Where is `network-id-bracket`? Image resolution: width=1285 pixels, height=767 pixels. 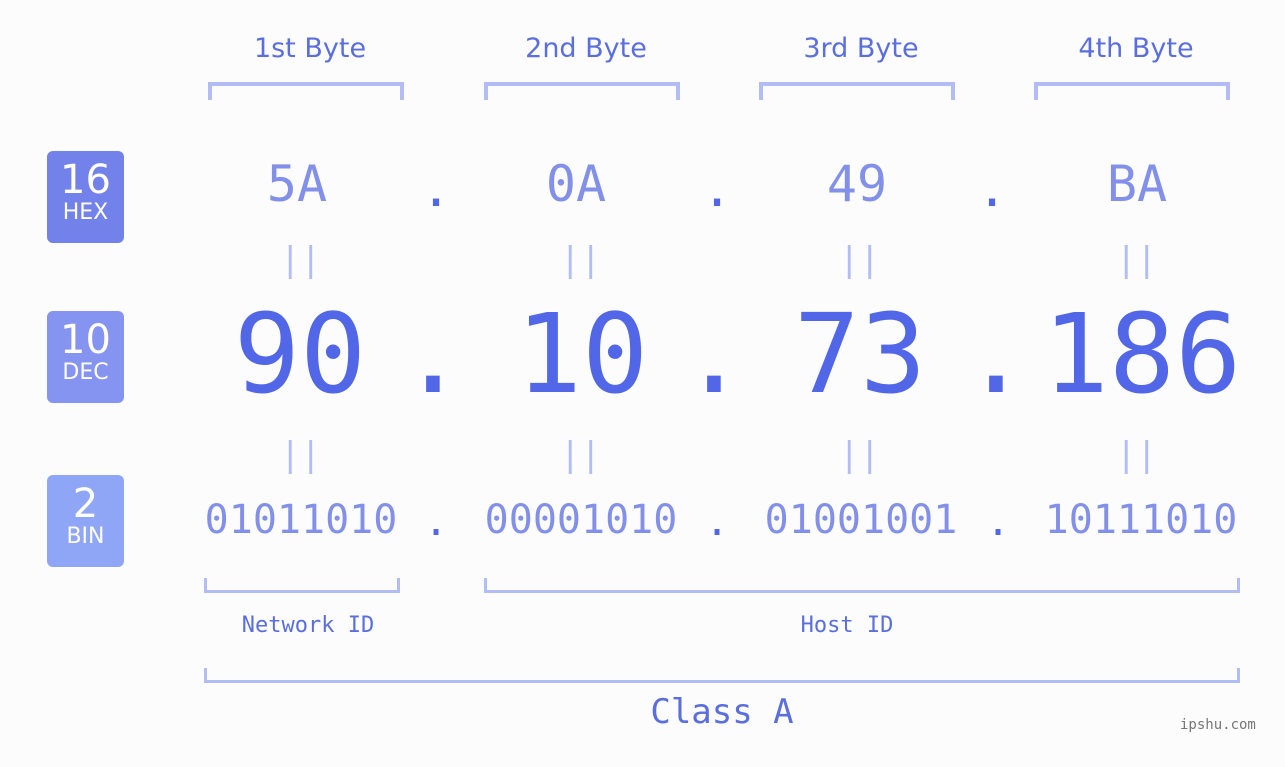 network-id-bracket is located at coordinates (302, 585).